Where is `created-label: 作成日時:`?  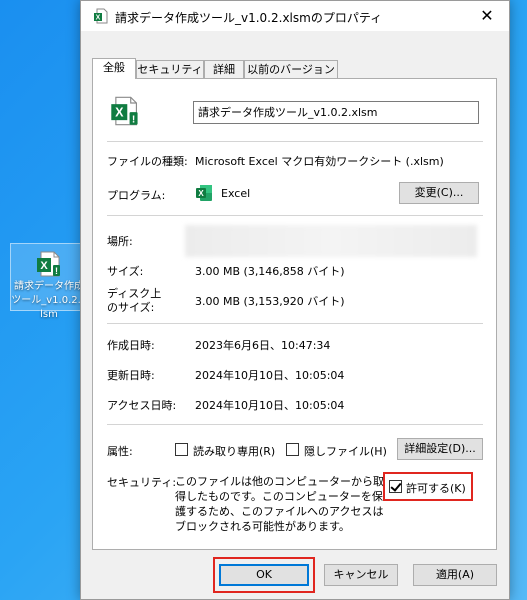
created-label: 作成日時: is located at coordinates (131, 345).